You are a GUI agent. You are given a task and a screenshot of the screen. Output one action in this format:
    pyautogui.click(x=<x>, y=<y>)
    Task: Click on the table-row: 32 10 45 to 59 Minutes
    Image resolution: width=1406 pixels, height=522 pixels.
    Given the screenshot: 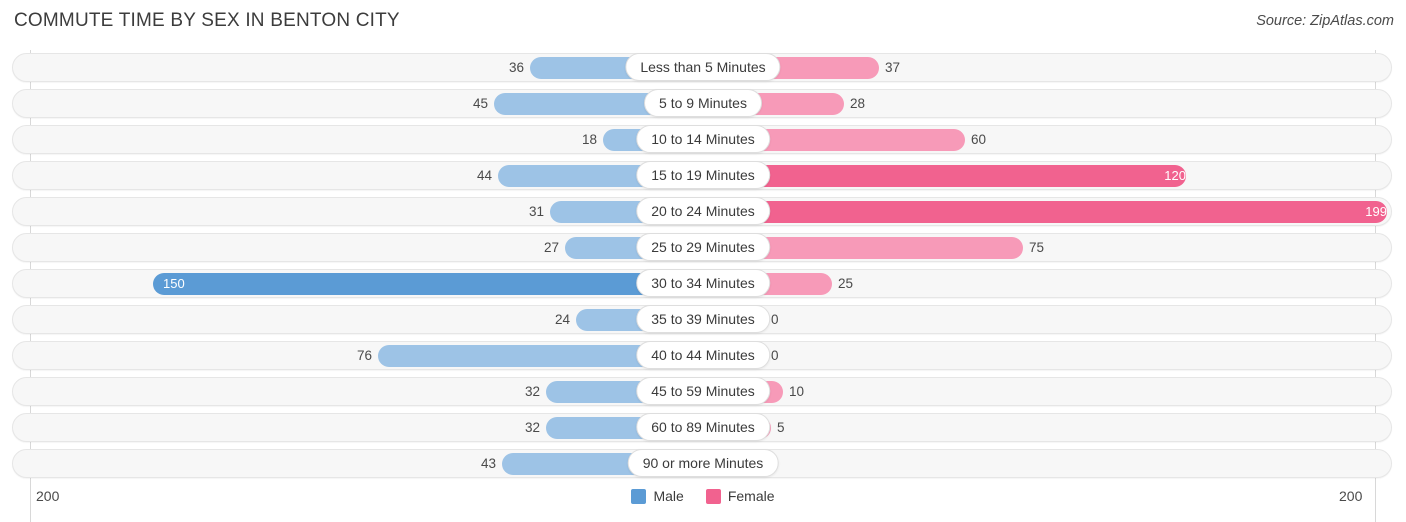 What is the action you would take?
    pyautogui.click(x=703, y=392)
    